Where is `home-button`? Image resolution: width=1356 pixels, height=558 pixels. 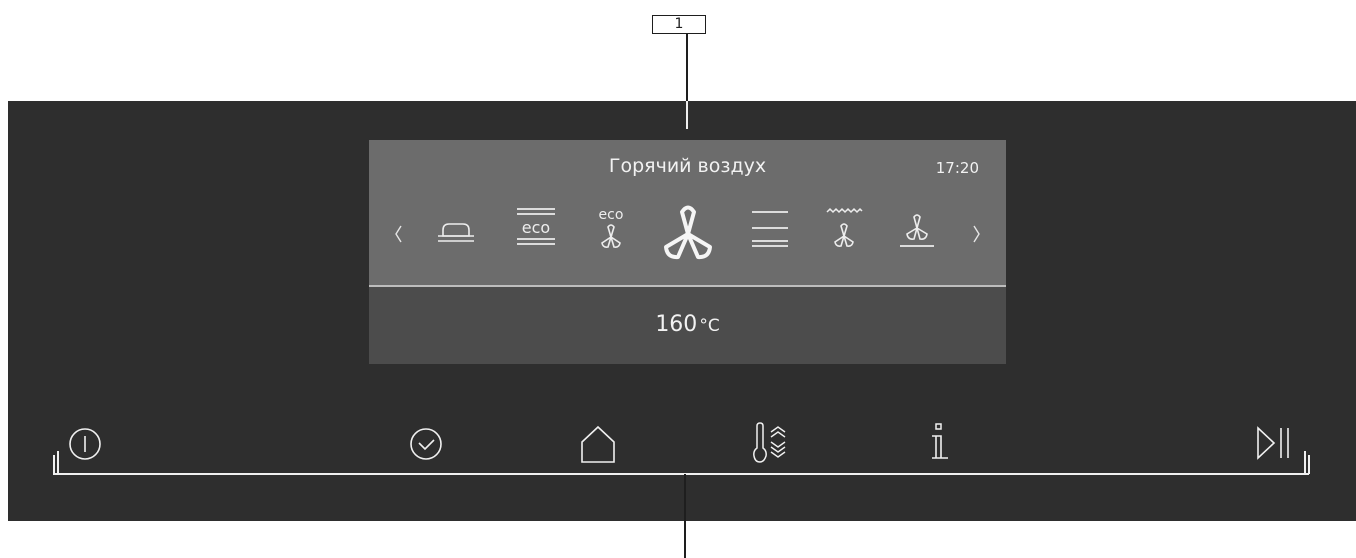 home-button is located at coordinates (598, 444).